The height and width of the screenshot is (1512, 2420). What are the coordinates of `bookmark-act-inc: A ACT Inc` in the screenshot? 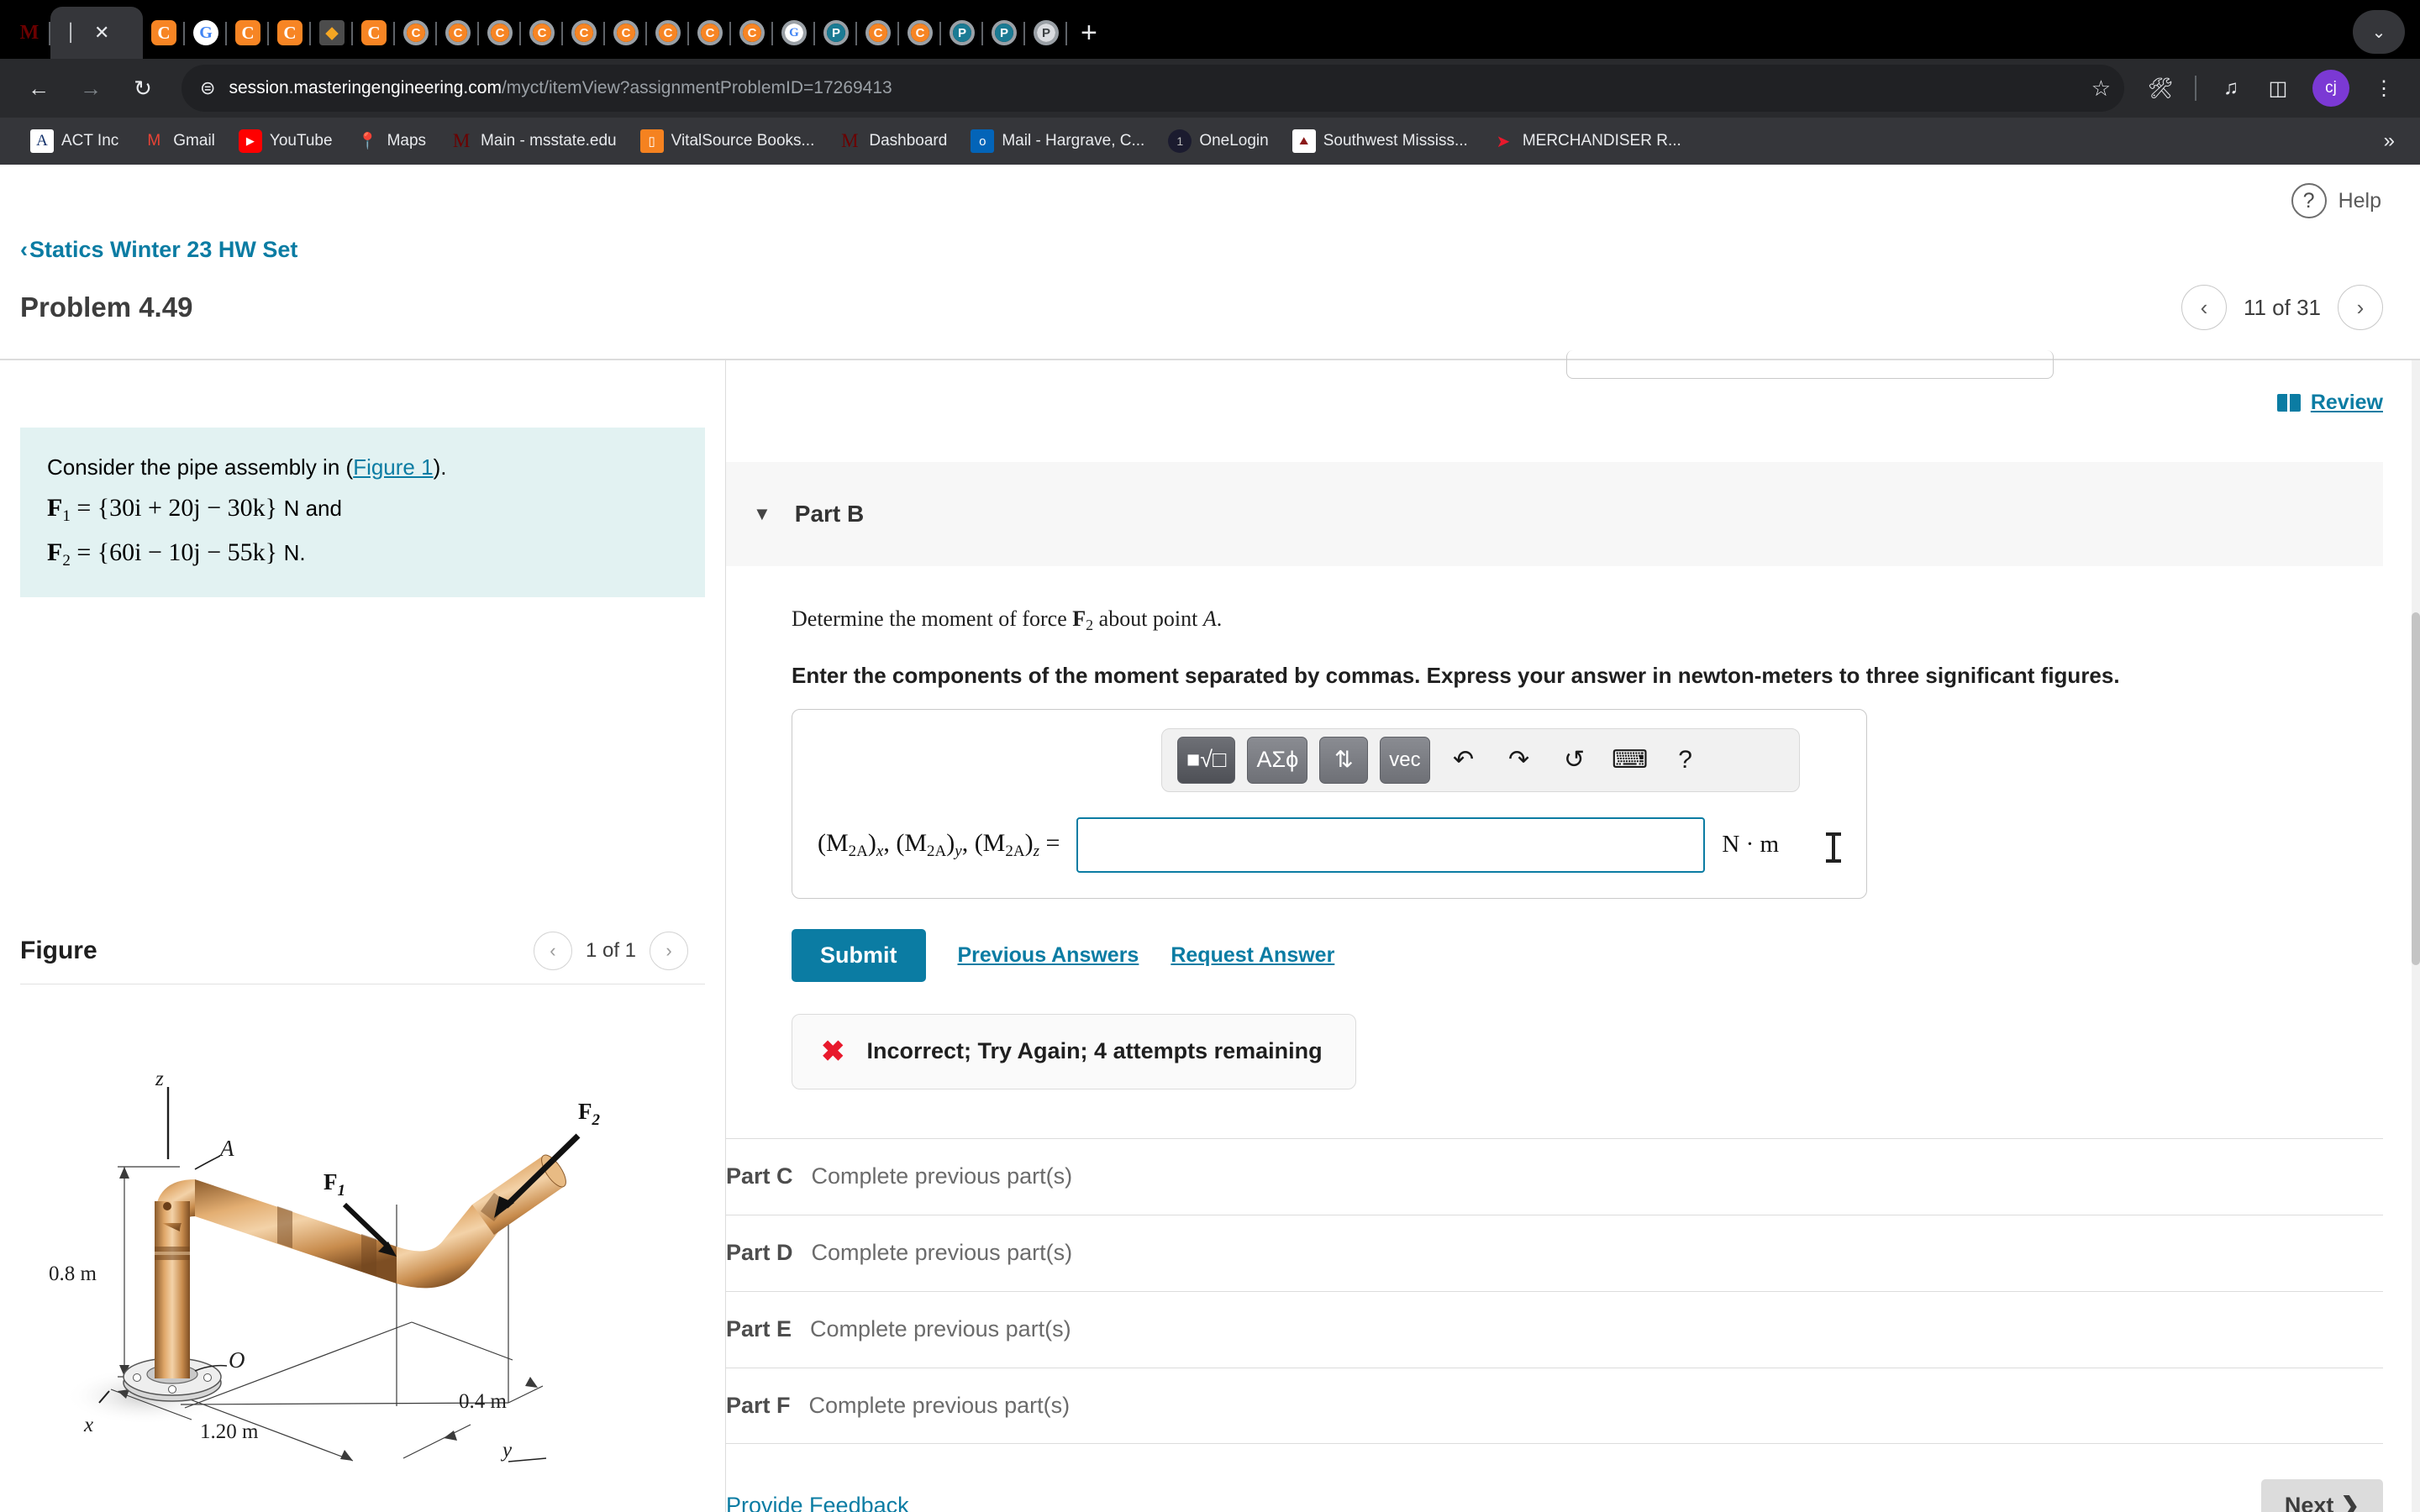 It's located at (74, 141).